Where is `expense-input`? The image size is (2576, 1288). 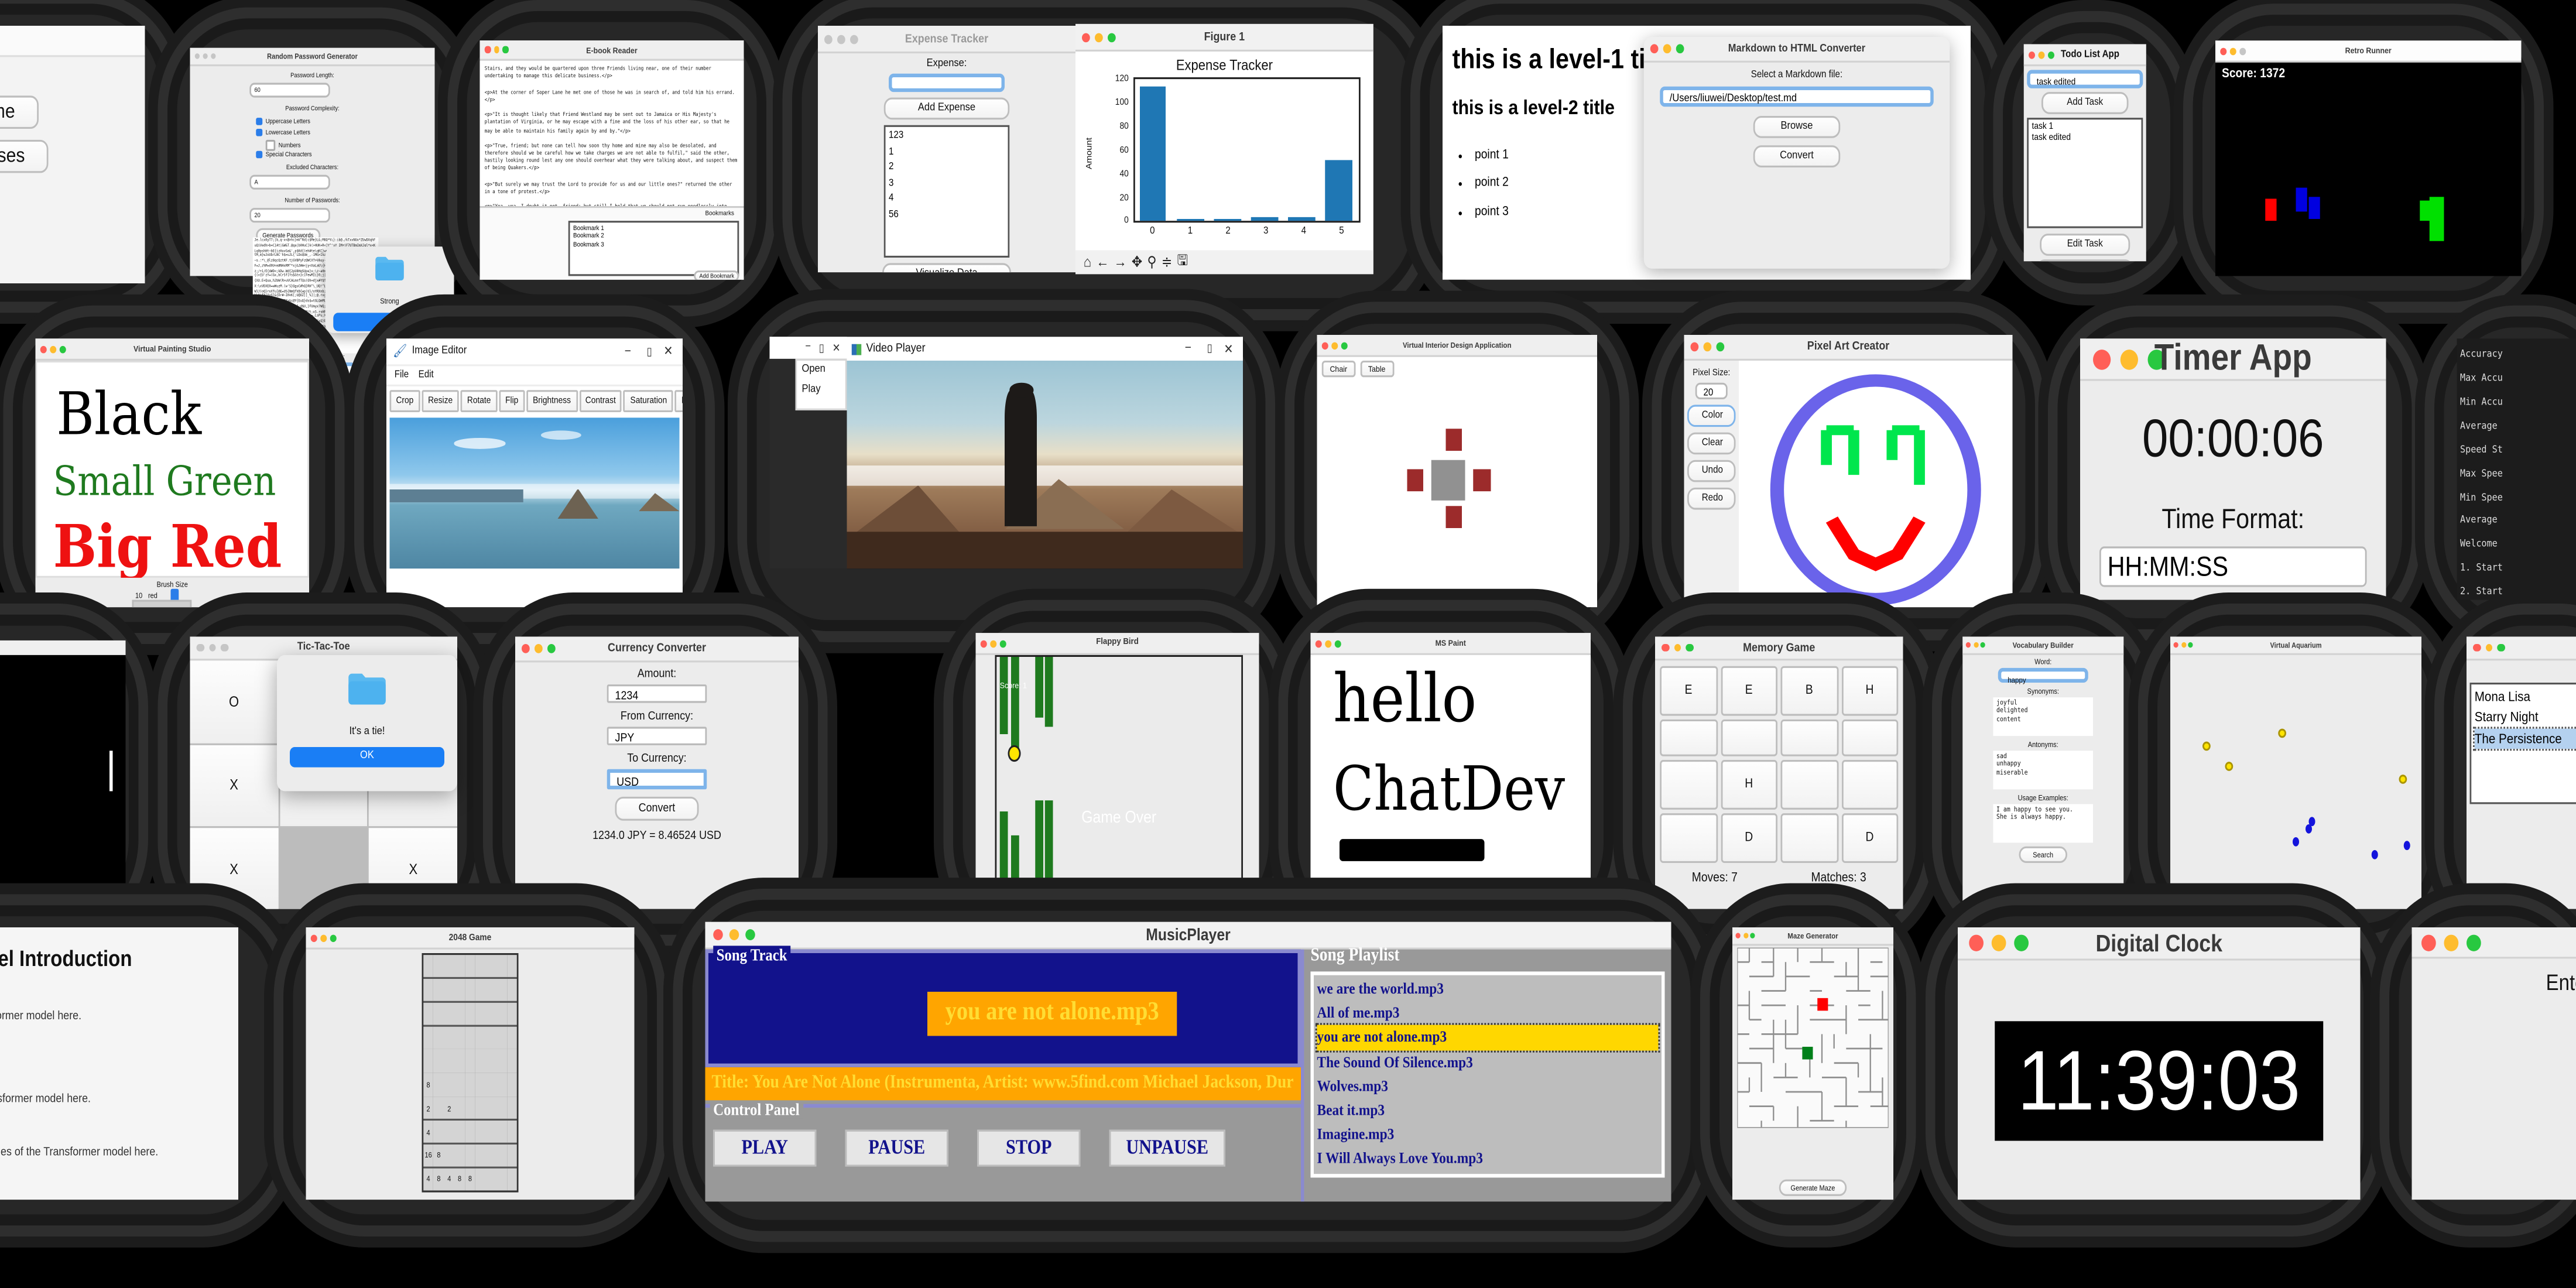
expense-input is located at coordinates (947, 83).